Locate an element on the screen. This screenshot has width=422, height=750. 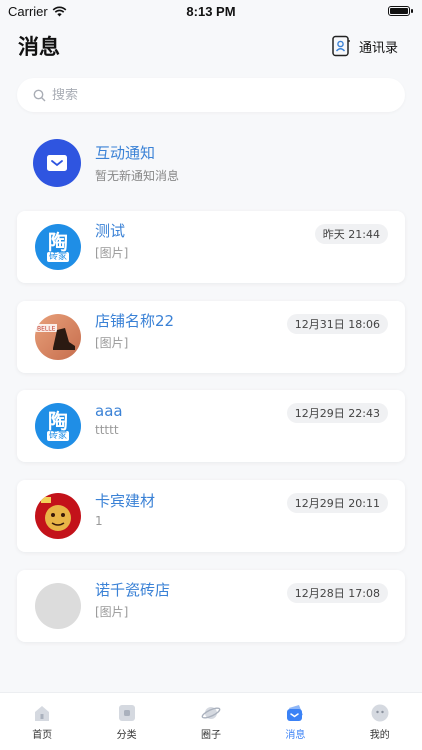
time-badge: 12月29日 20:11 is located at coordinates (337, 503).